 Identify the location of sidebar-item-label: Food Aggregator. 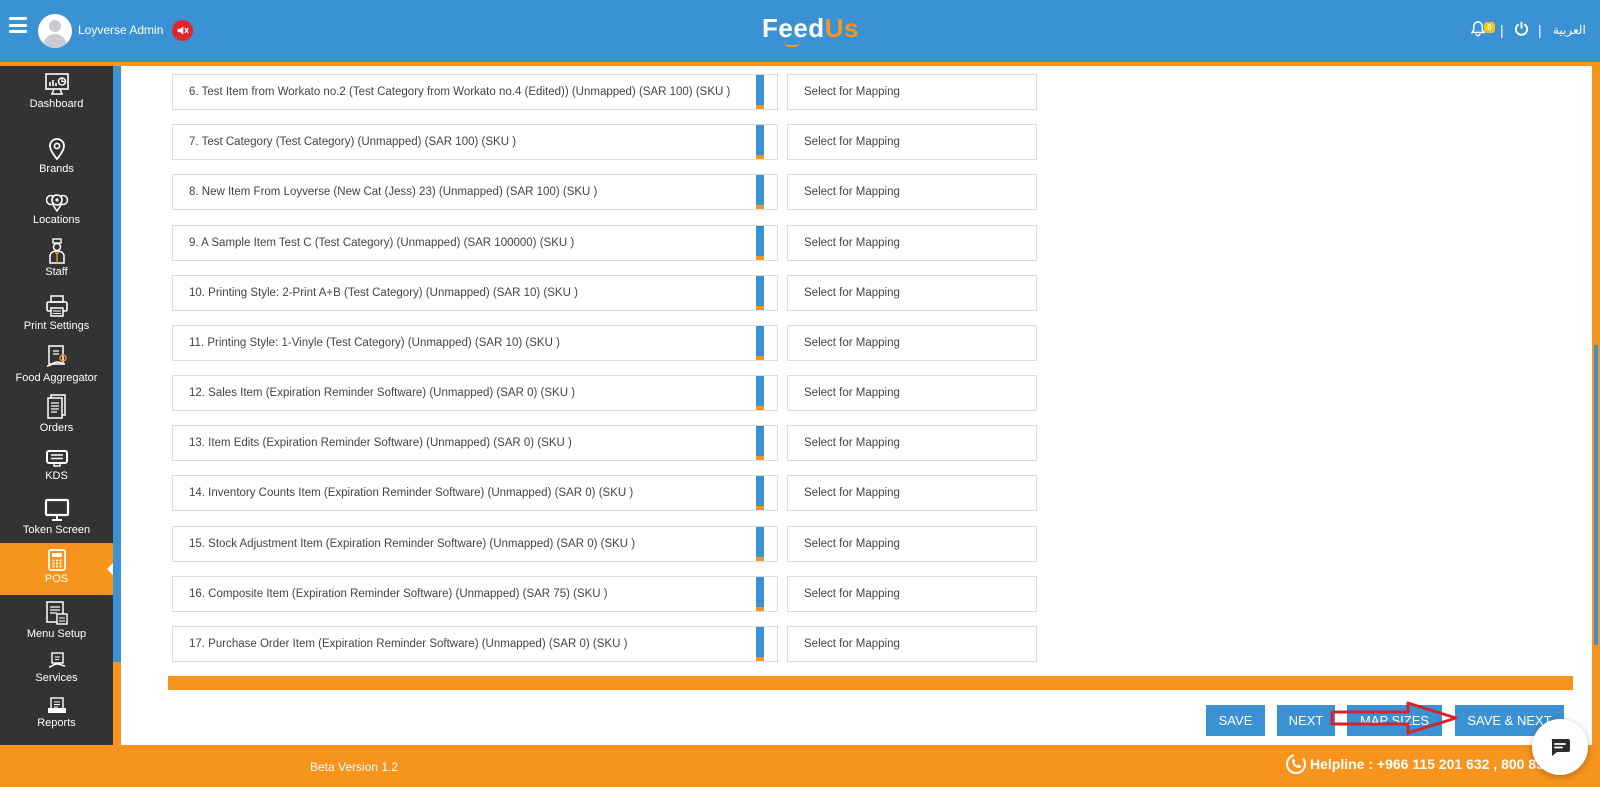
(56, 378).